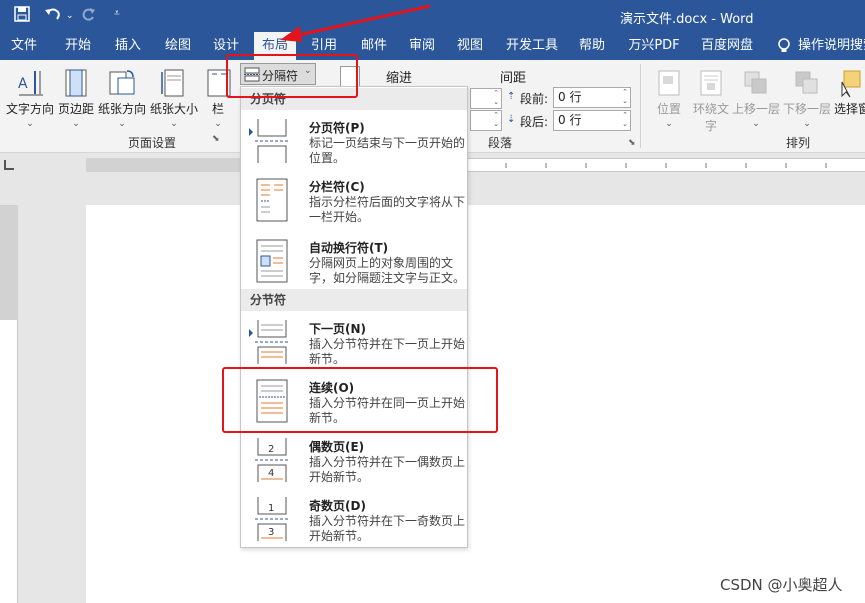  What do you see at coordinates (711, 83) in the screenshot?
I see `wrap-text-icon` at bounding box center [711, 83].